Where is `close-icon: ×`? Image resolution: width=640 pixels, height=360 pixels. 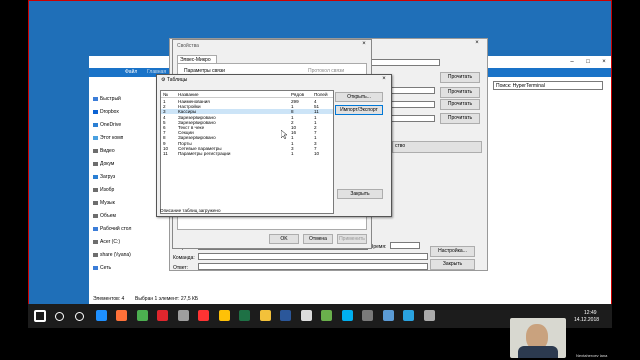 close-icon: × is located at coordinates (604, 62).